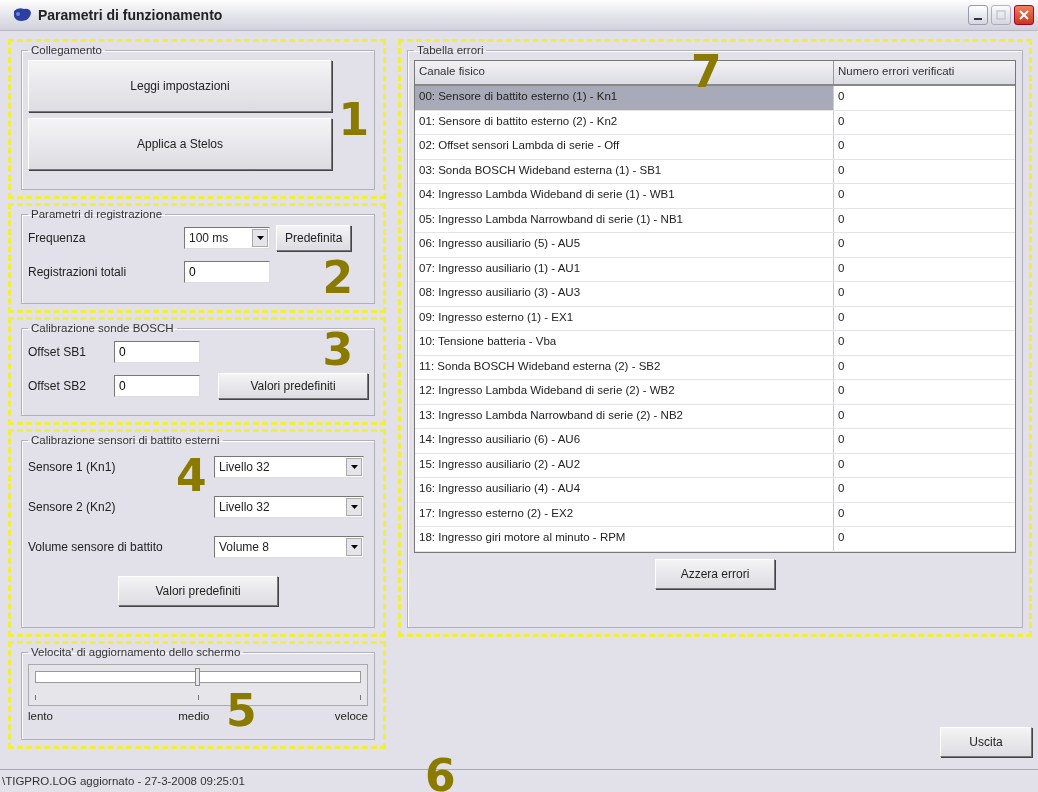  What do you see at coordinates (194, 716) in the screenshot?
I see `scale-label: medio` at bounding box center [194, 716].